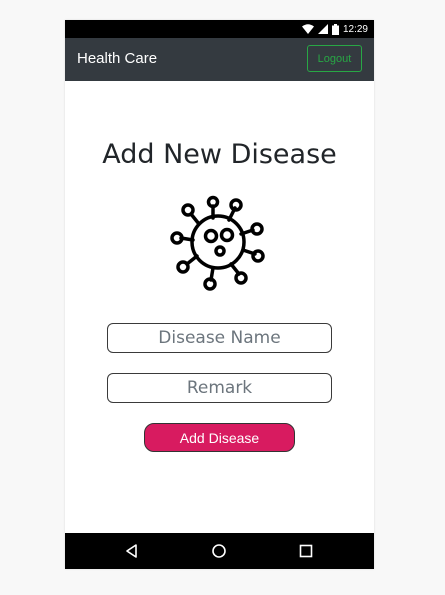 Image resolution: width=445 pixels, height=595 pixels. I want to click on disease-name-input: Disease Name, so click(219, 338).